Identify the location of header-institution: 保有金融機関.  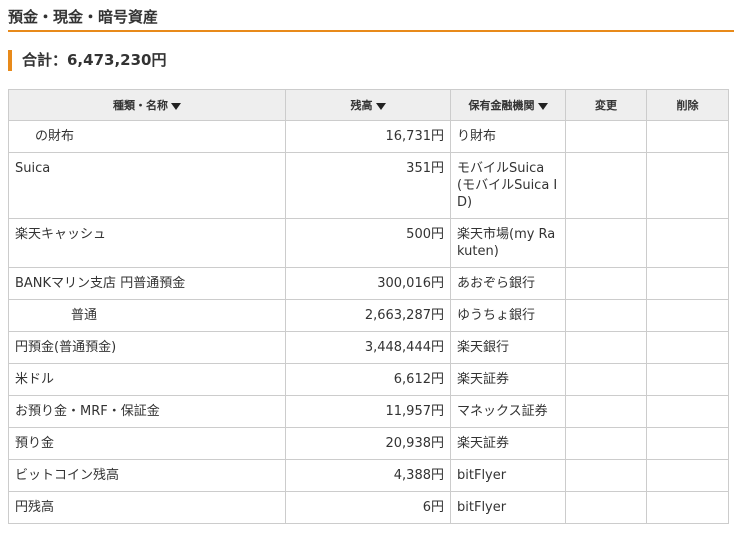
(508, 105).